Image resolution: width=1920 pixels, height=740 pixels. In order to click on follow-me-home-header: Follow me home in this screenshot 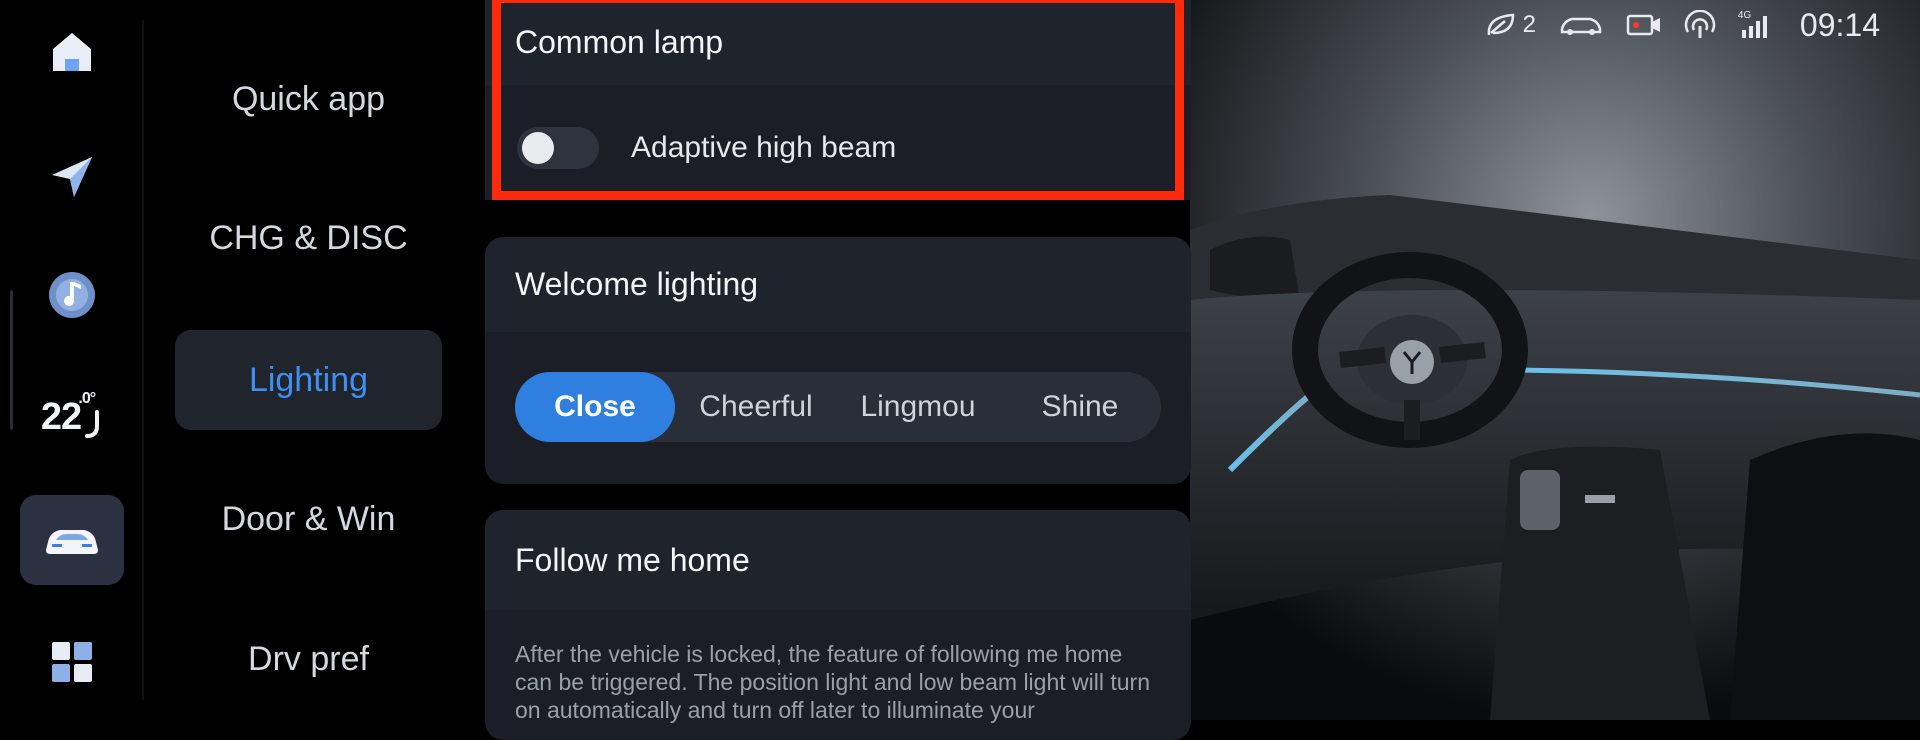, I will do `click(838, 560)`.